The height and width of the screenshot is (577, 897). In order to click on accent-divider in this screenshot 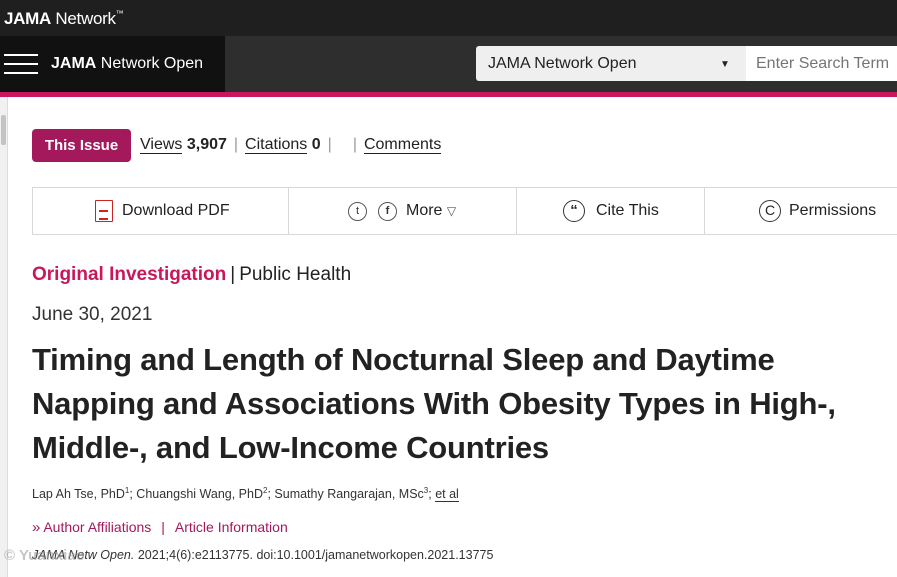, I will do `click(448, 94)`.